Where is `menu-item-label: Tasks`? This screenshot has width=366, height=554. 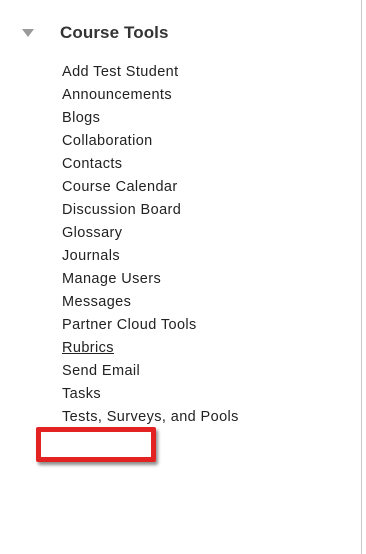 menu-item-label: Tasks is located at coordinates (81, 394).